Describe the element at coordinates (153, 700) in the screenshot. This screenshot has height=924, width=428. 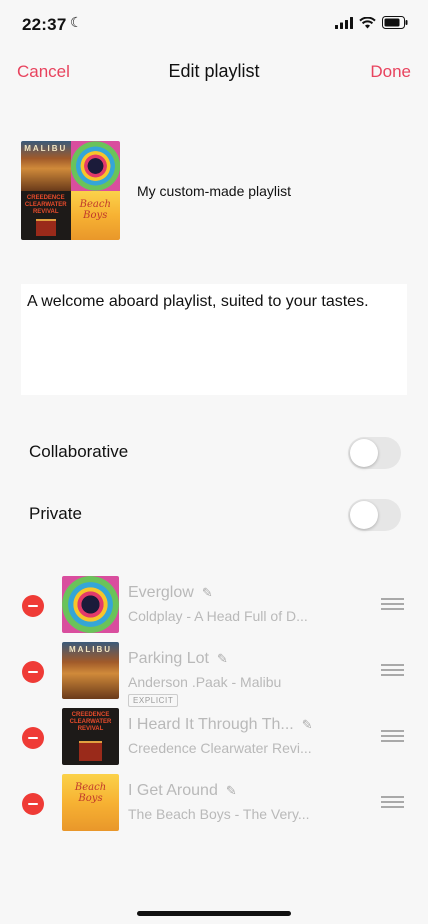
I see `explicit-badge: EXPLICIT` at that location.